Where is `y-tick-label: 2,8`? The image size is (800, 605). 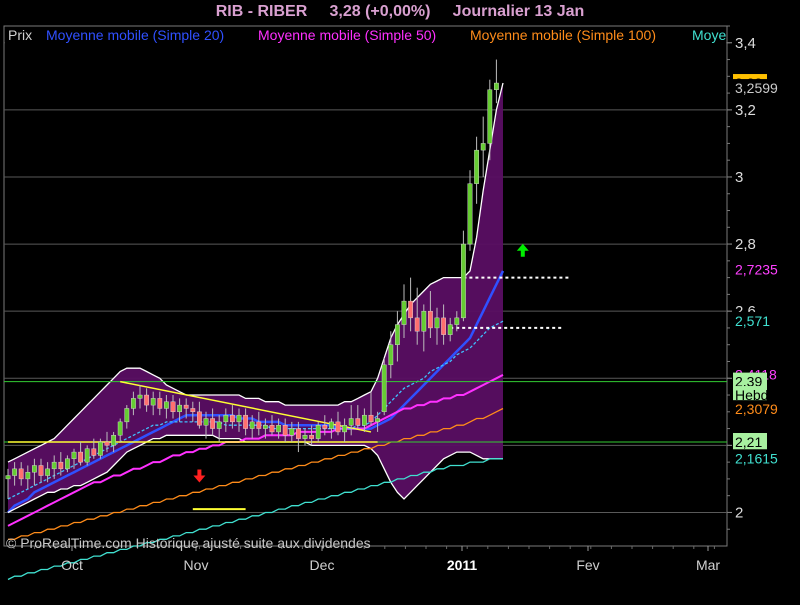
y-tick-label: 2,8 is located at coordinates (745, 244).